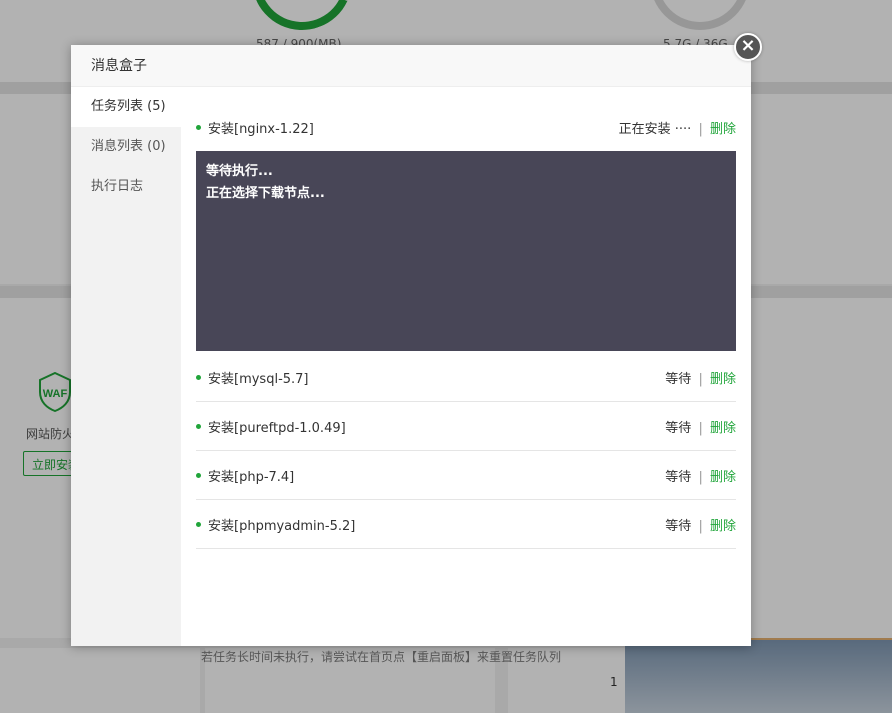 The height and width of the screenshot is (713, 892). Describe the element at coordinates (381, 657) in the screenshot. I see `task-queue-hint: 若任务长时间未执行，请尝试在首页点【重启面板】来重置任务队列` at that location.